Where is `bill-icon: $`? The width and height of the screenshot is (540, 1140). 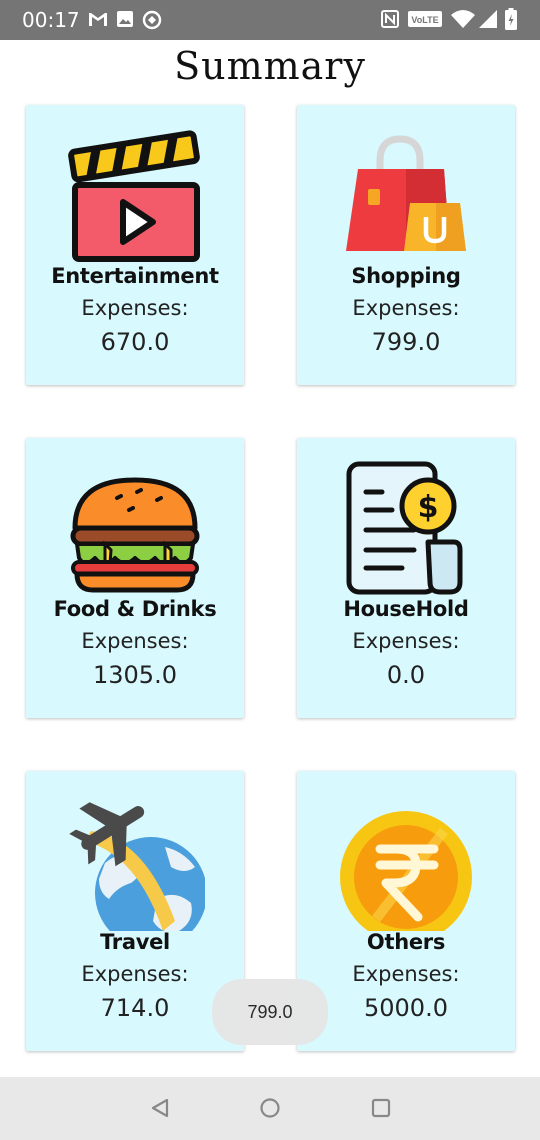 bill-icon: $ is located at coordinates (406, 528).